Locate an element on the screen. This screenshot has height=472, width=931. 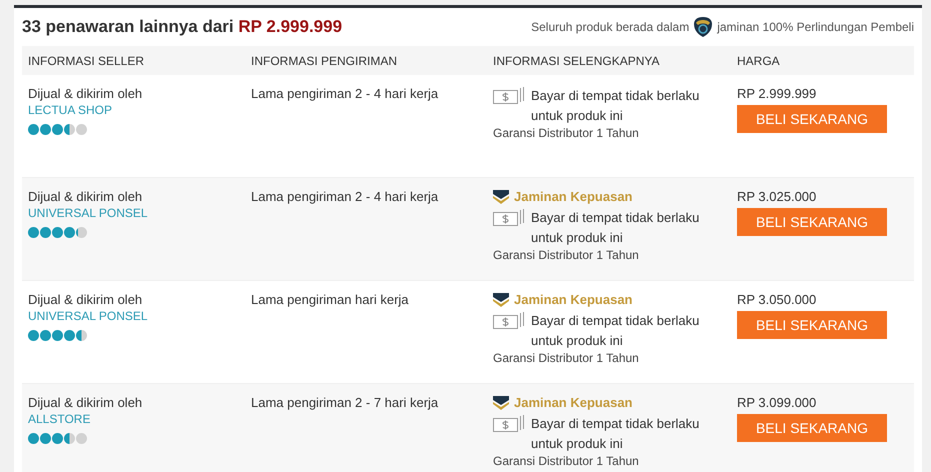
price: RP 3.025.000 is located at coordinates (776, 196).